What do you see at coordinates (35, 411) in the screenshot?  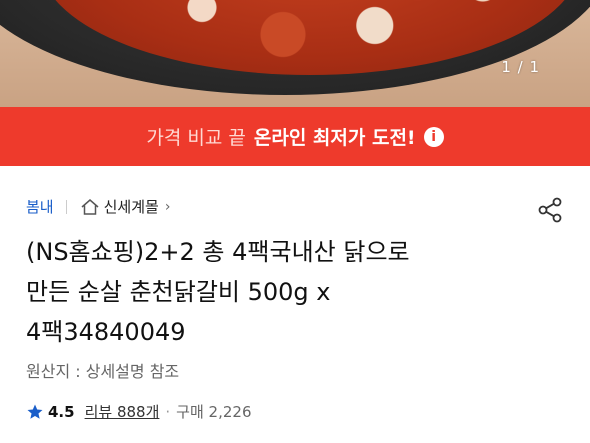 I see `star-icon` at bounding box center [35, 411].